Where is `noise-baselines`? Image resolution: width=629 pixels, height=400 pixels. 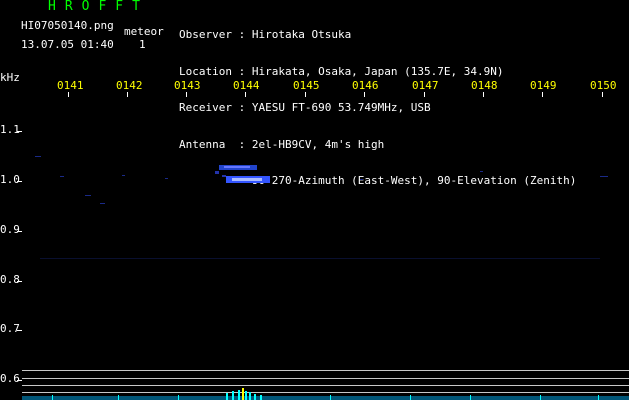
noise-baselines is located at coordinates (325, 381).